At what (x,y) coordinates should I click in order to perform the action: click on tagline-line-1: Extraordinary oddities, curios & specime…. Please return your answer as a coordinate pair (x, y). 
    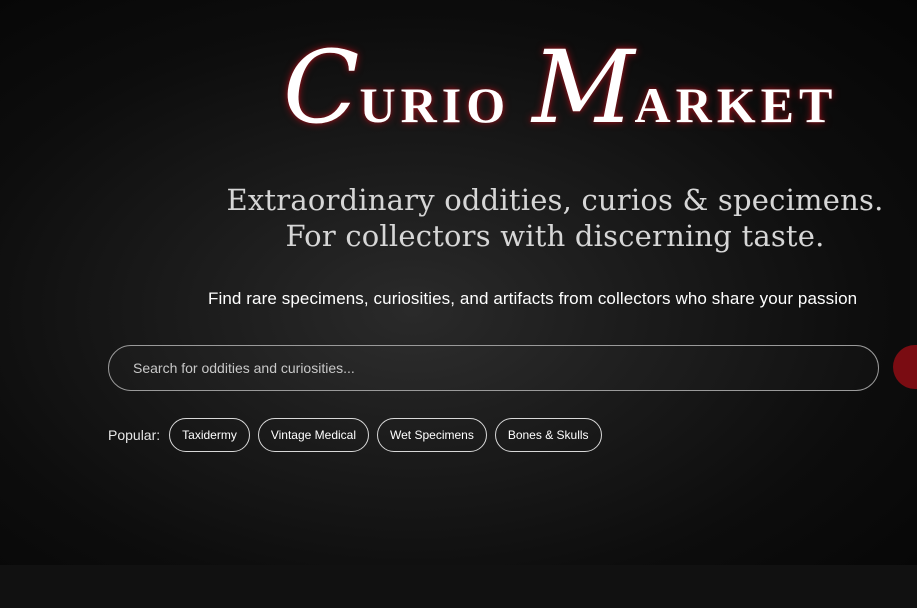
    Looking at the image, I should click on (555, 200).